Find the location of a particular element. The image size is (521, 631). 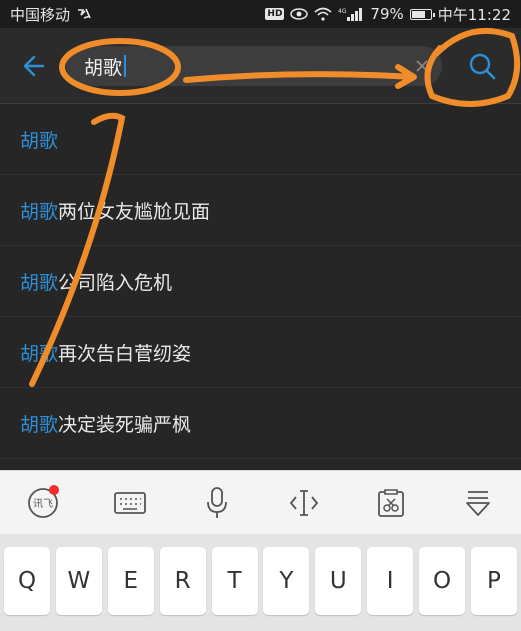

microphone-icon is located at coordinates (217, 502).